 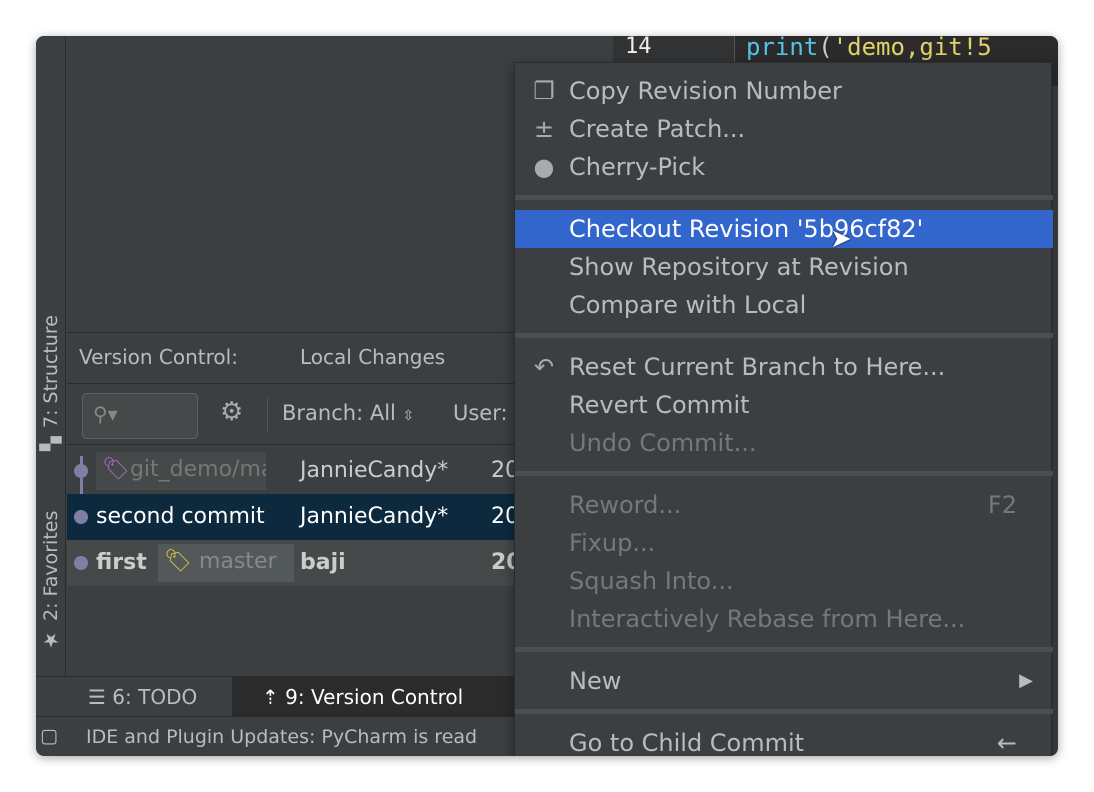 What do you see at coordinates (105, 414) in the screenshot?
I see `search-icon: ⚲▾` at bounding box center [105, 414].